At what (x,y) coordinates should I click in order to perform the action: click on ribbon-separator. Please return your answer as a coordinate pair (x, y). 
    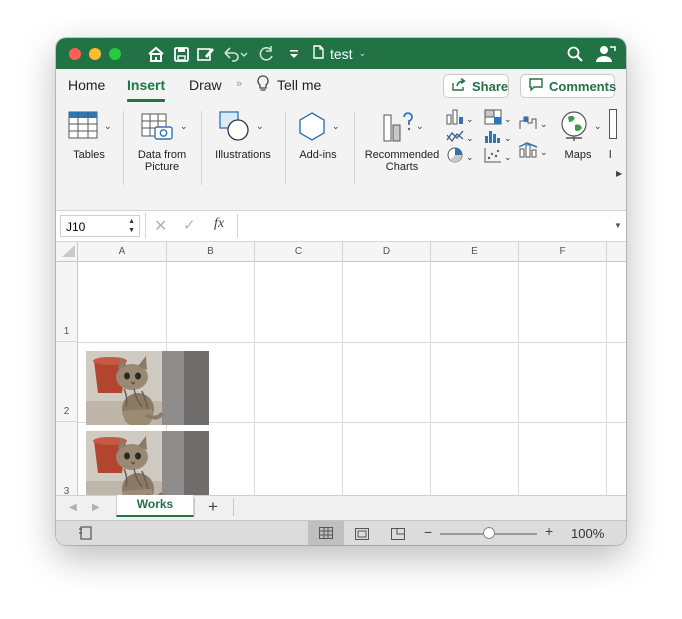
    Looking at the image, I should click on (123, 148).